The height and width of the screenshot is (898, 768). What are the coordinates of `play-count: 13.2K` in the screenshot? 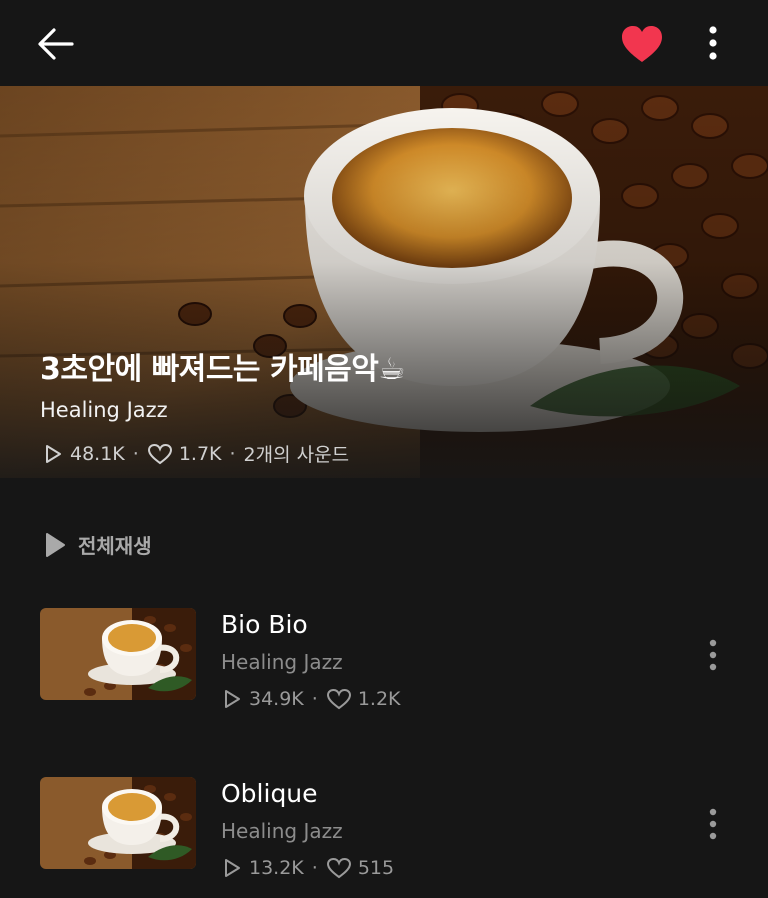 It's located at (276, 868).